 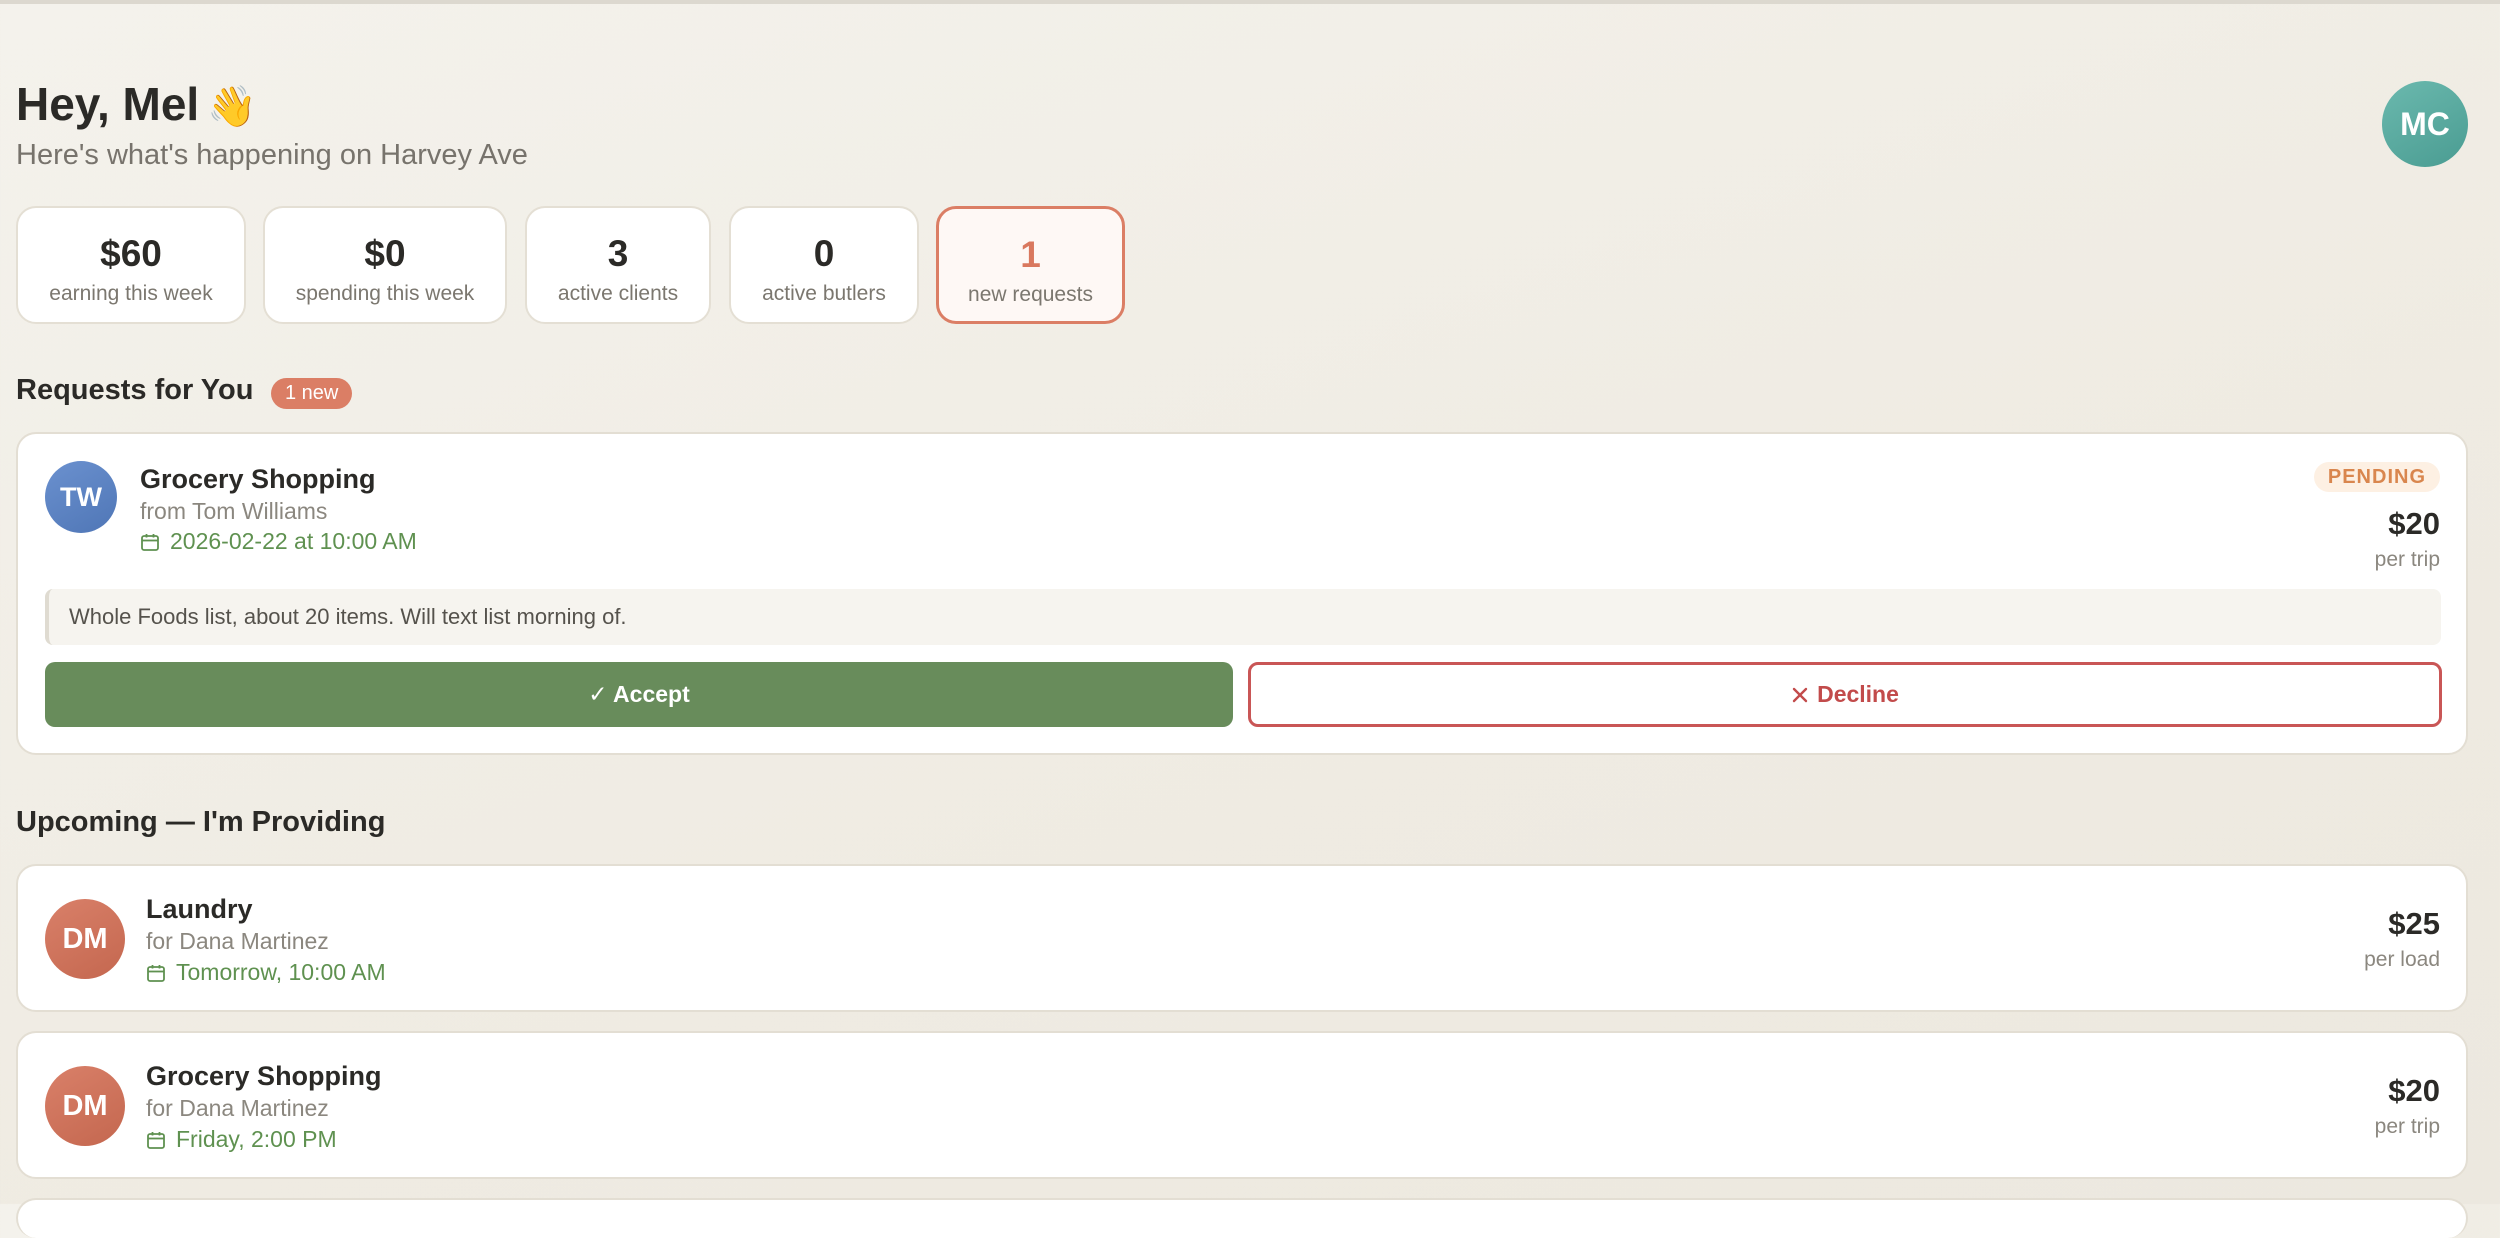 What do you see at coordinates (281, 972) in the screenshot?
I see `upcoming-date-text: Tomorrow, 10:00 AM` at bounding box center [281, 972].